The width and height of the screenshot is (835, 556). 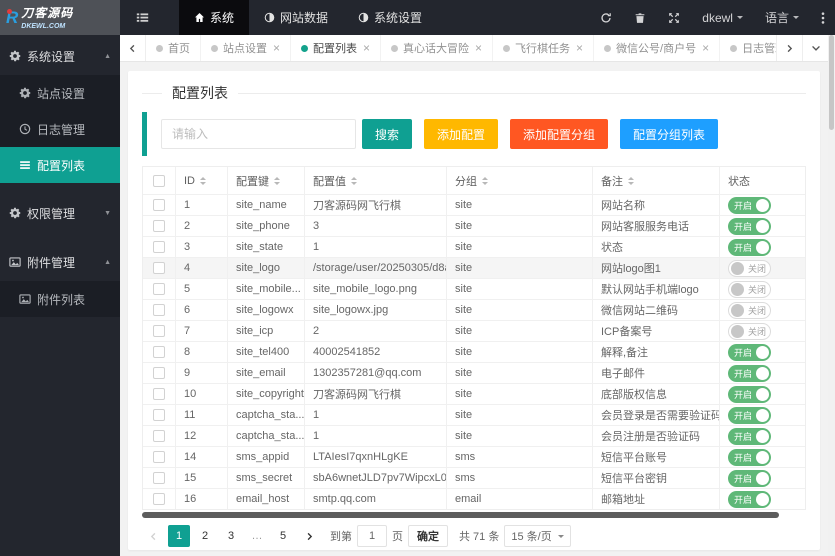 I want to click on page-button-2: 2, so click(x=205, y=536).